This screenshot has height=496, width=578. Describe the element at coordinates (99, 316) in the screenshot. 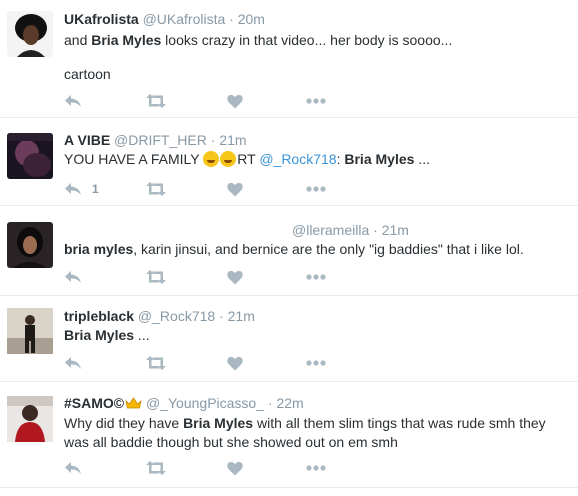

I see `user-name: tripleblack` at that location.